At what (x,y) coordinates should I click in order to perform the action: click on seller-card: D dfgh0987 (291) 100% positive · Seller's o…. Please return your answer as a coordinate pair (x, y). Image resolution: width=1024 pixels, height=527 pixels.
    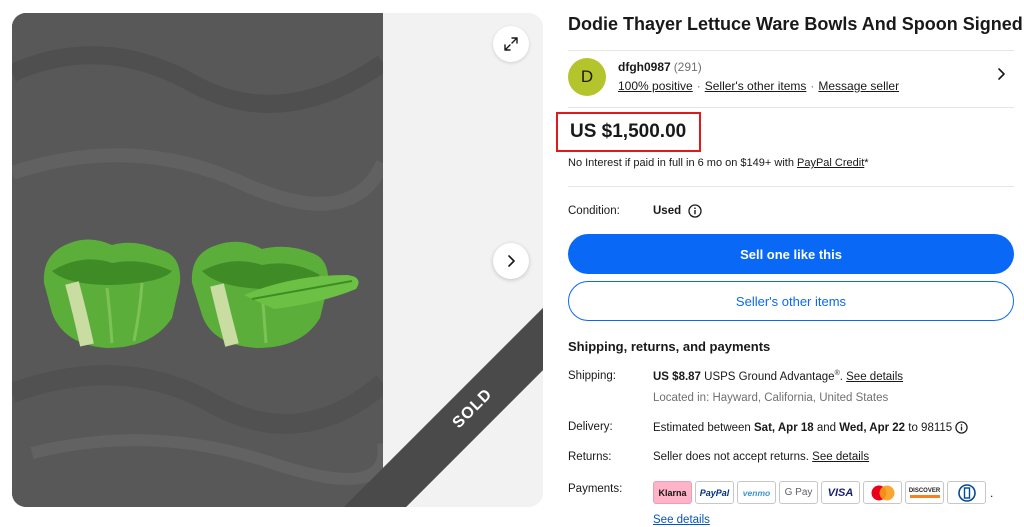
    Looking at the image, I should click on (791, 79).